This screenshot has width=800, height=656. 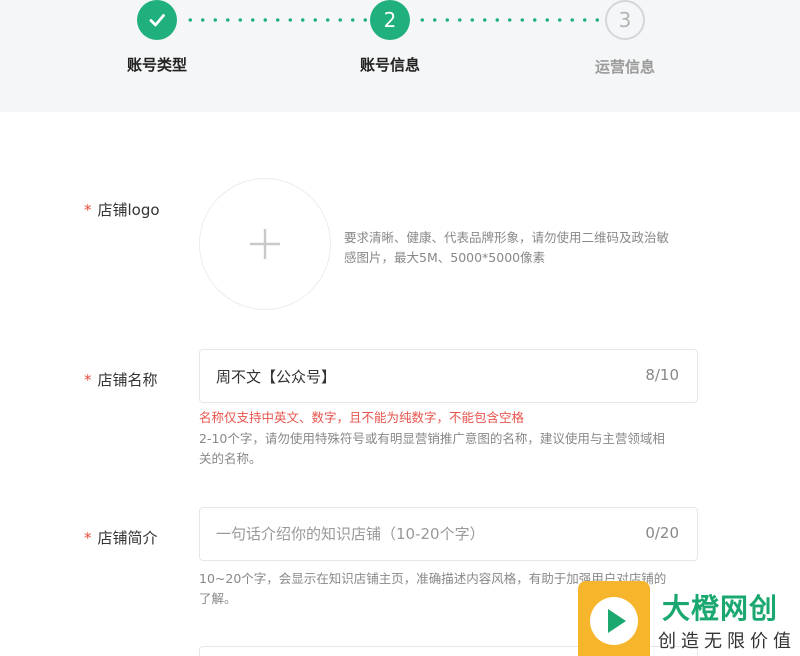 I want to click on watermark-title: 大橙网创, so click(x=720, y=608).